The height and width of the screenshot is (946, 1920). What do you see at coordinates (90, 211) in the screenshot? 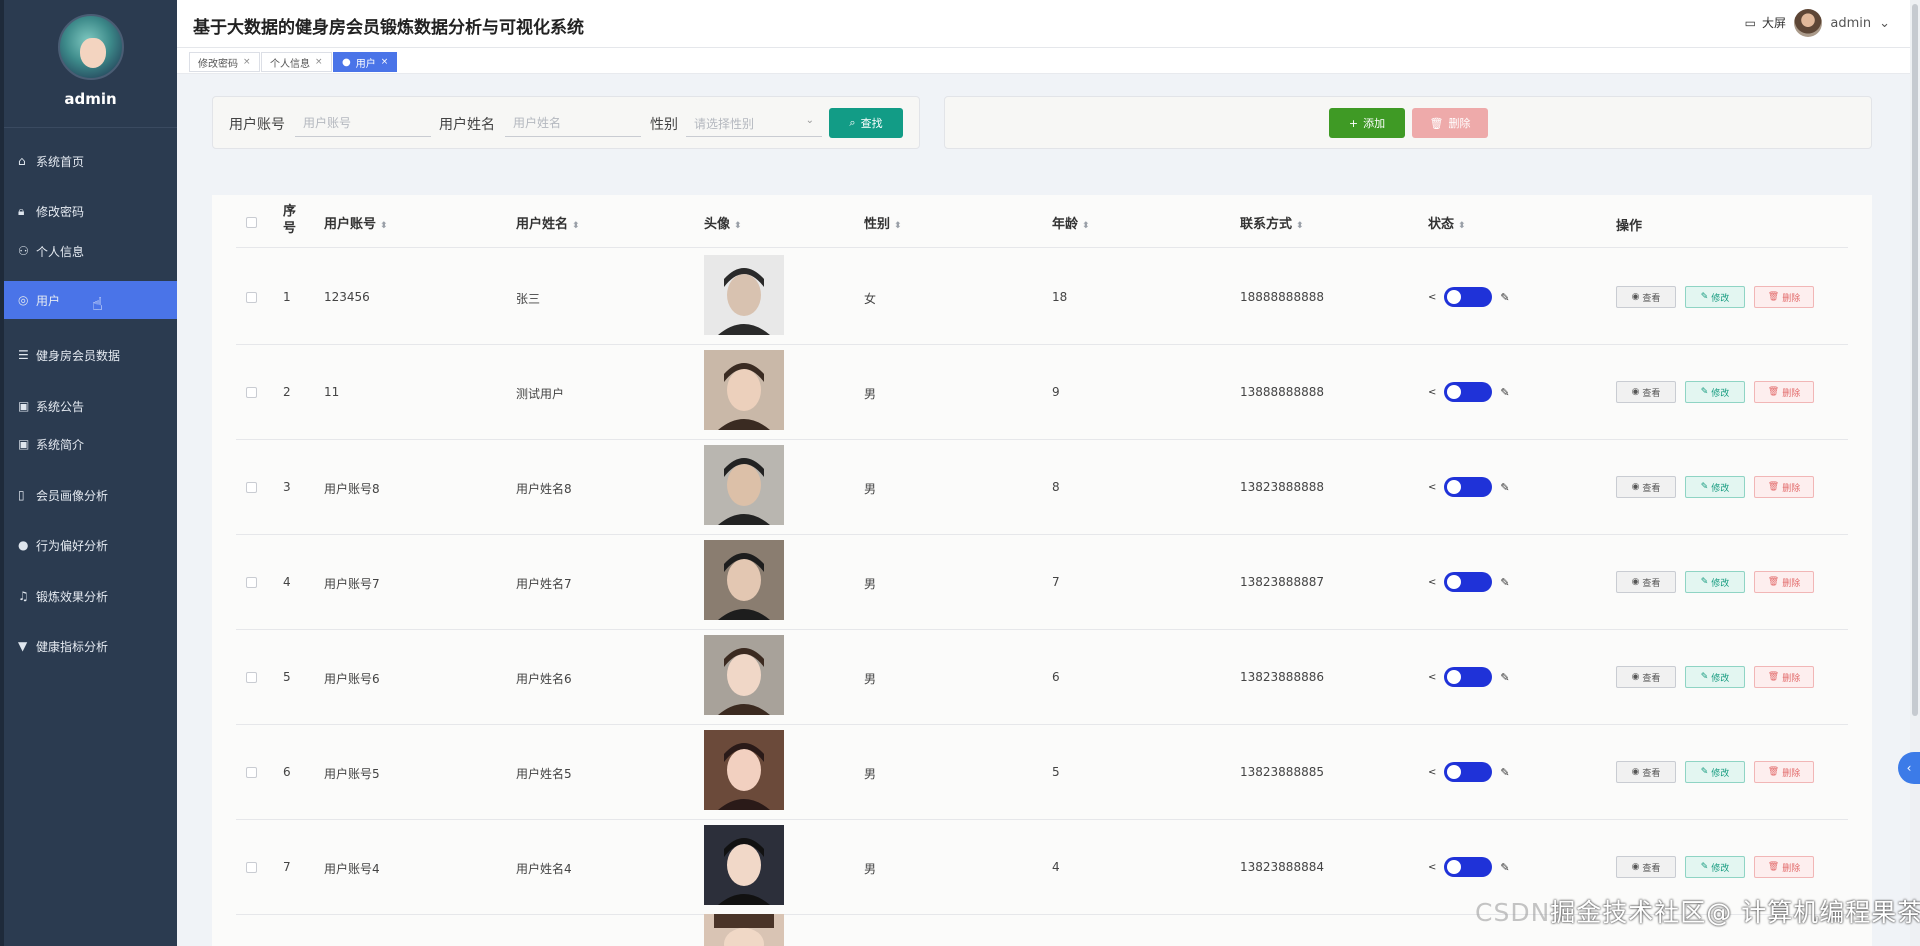
I see `sidebar-item-change-password: 🔒︎ 修改密码` at bounding box center [90, 211].